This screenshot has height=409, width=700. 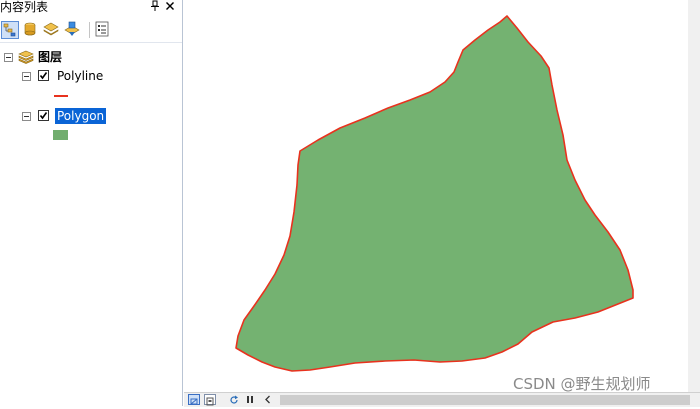 What do you see at coordinates (80, 76) in the screenshot?
I see `polyline-layer-label: Polyline` at bounding box center [80, 76].